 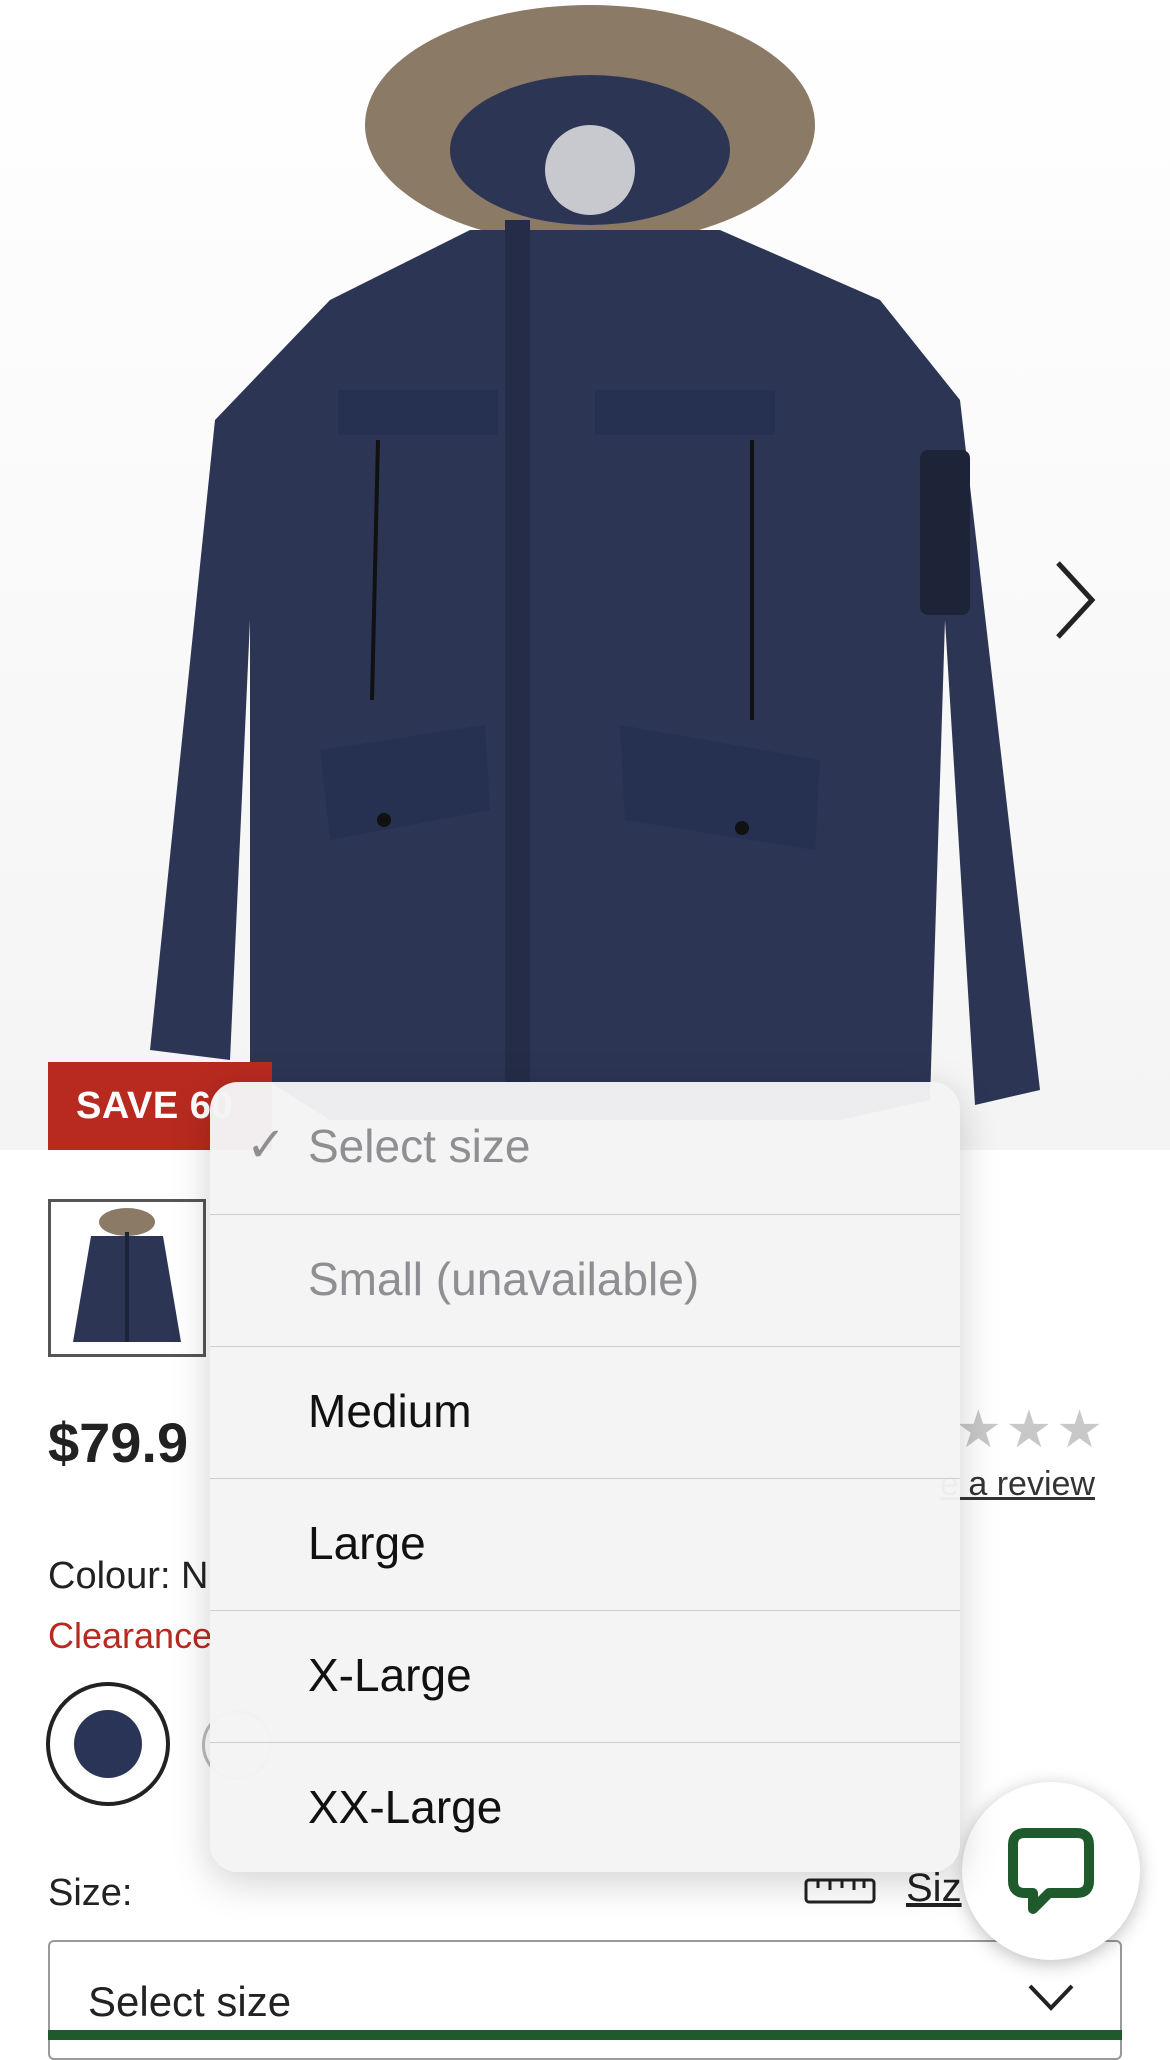 I want to click on chevron-right-icon, so click(x=1076, y=600).